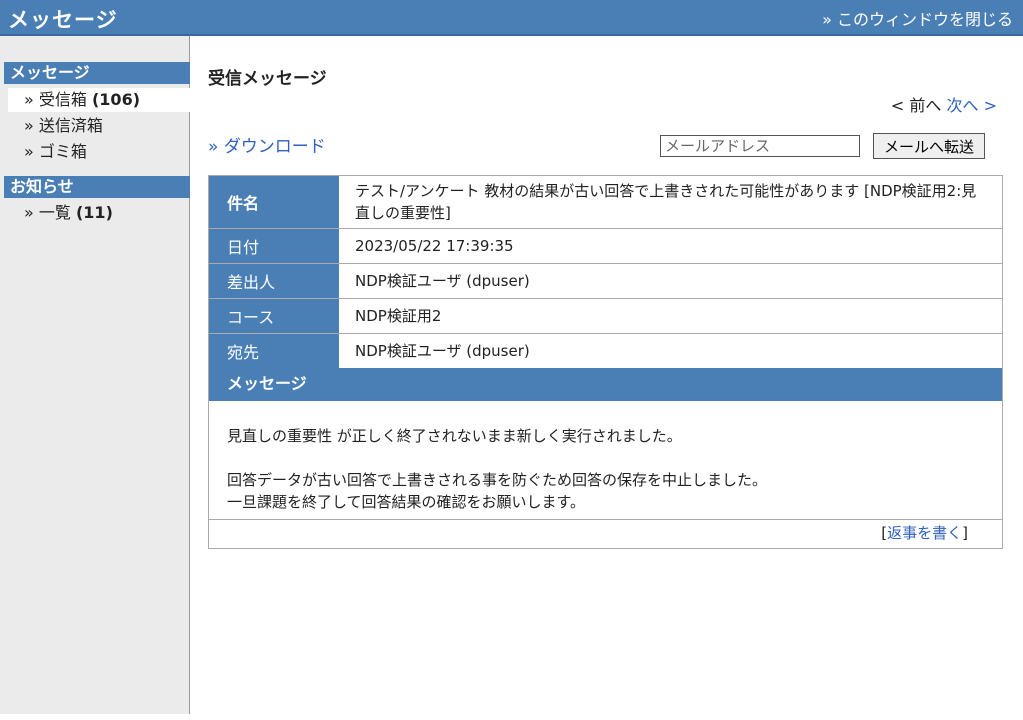  Describe the element at coordinates (47, 212) in the screenshot. I see `sidebar-item-label: » 一覧` at that location.